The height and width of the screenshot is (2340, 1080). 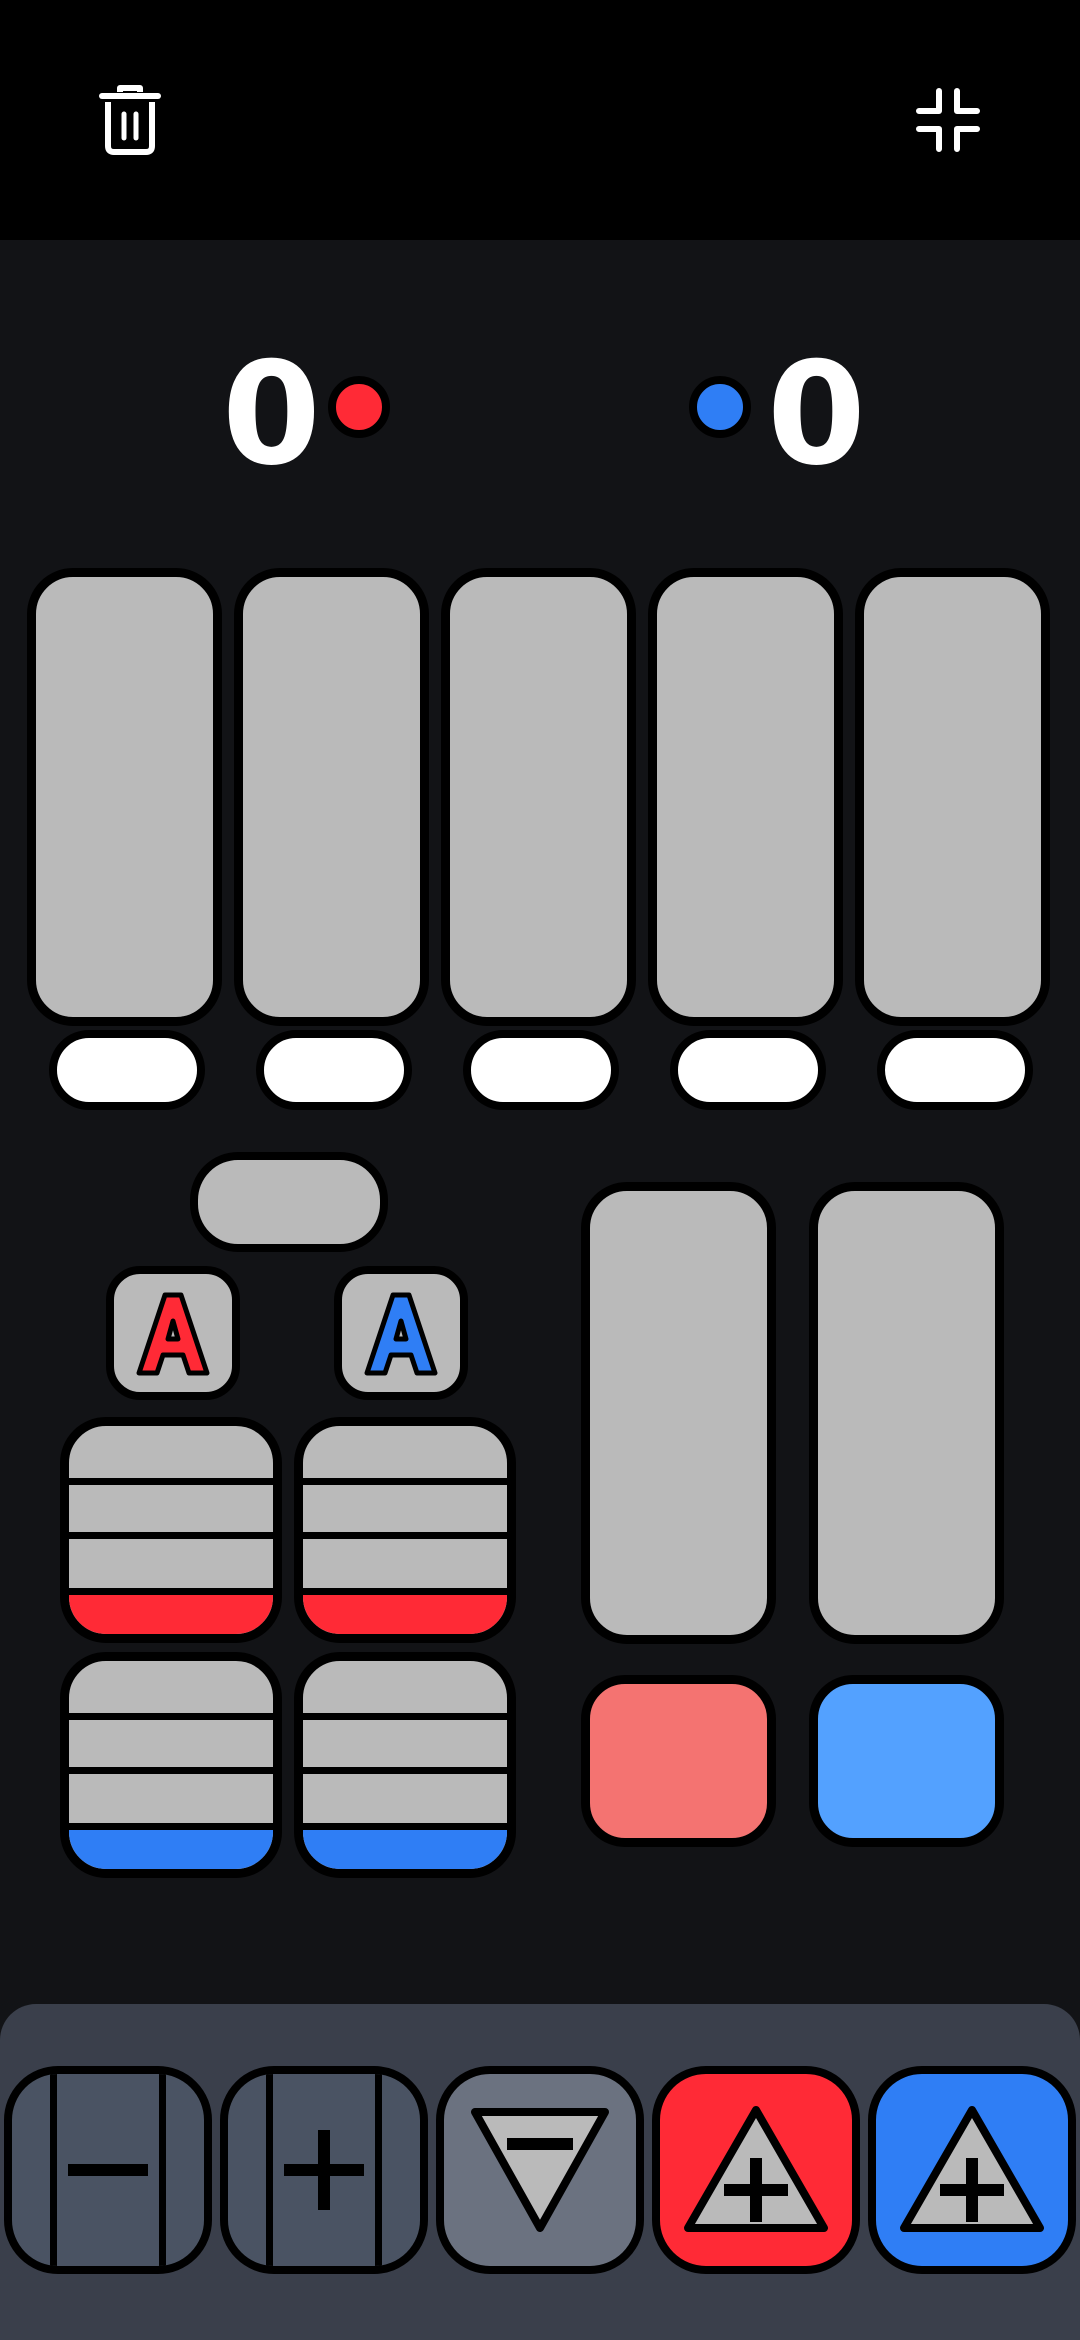 I want to click on red-team-dot, so click(x=359, y=407).